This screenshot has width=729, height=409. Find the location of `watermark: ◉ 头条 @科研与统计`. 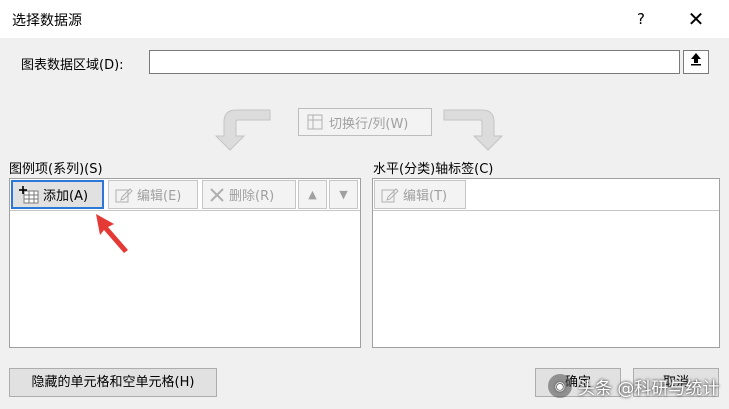

watermark: ◉ 头条 @科研与统计 is located at coordinates (638, 386).